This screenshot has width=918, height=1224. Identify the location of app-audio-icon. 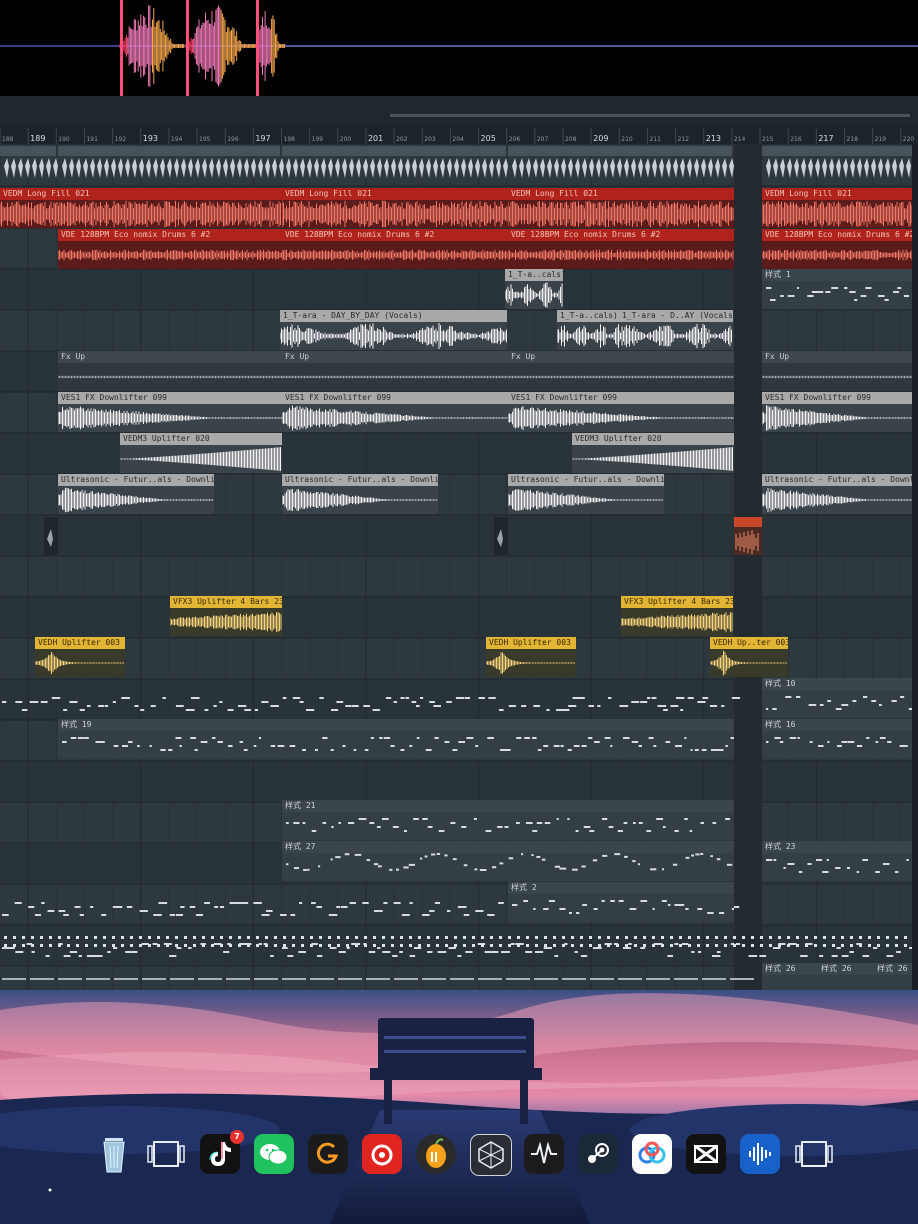
(760, 1154).